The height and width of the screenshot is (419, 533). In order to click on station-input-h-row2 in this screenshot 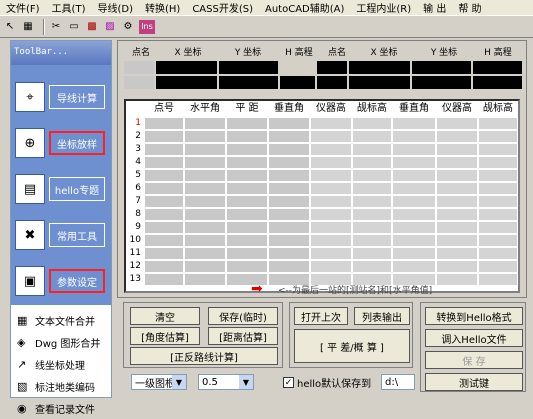, I will do `click(297, 82)`.